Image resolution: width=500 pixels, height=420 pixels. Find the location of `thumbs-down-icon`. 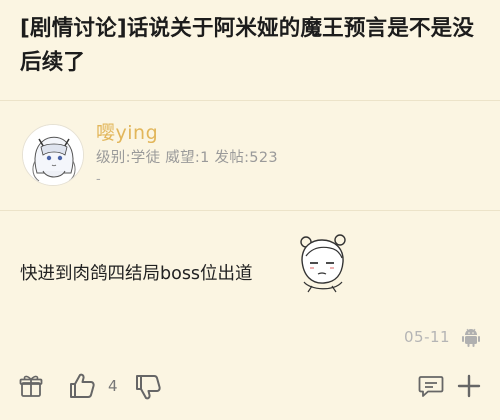

thumbs-down-icon is located at coordinates (148, 387).